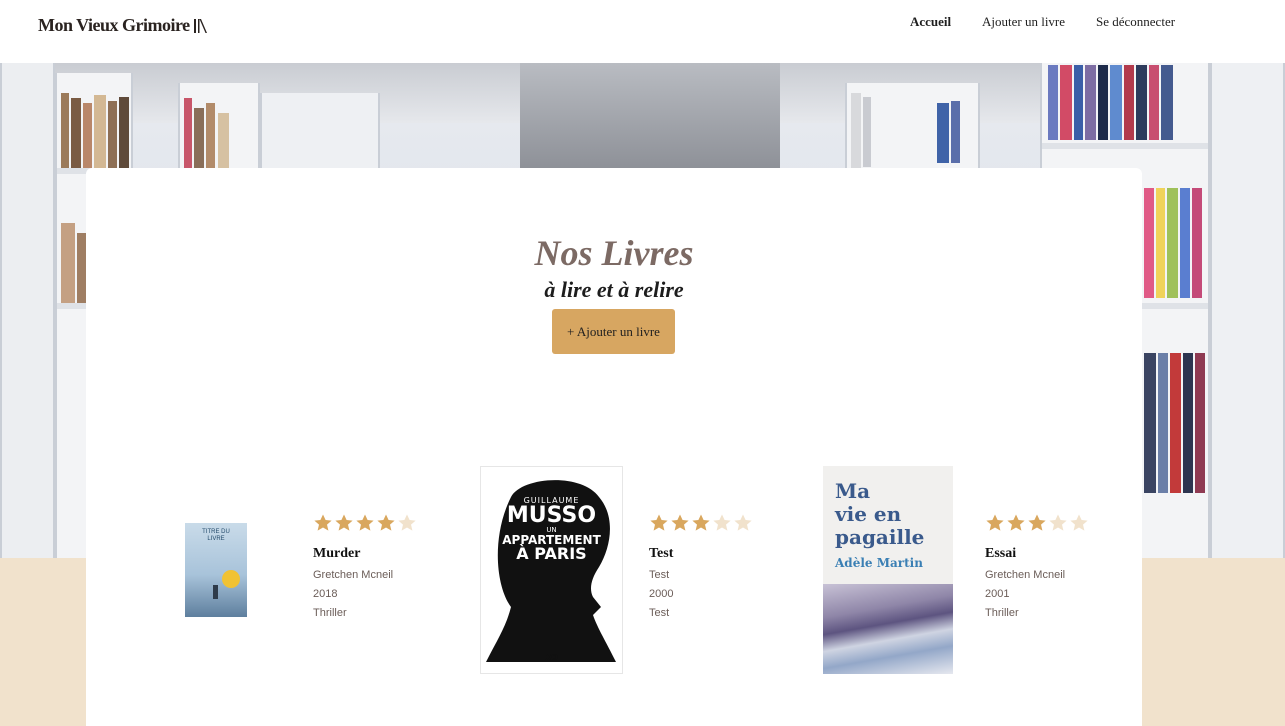 Image resolution: width=1285 pixels, height=726 pixels. What do you see at coordinates (1135, 22) in the screenshot?
I see `nav-logout: Se déconnecter` at bounding box center [1135, 22].